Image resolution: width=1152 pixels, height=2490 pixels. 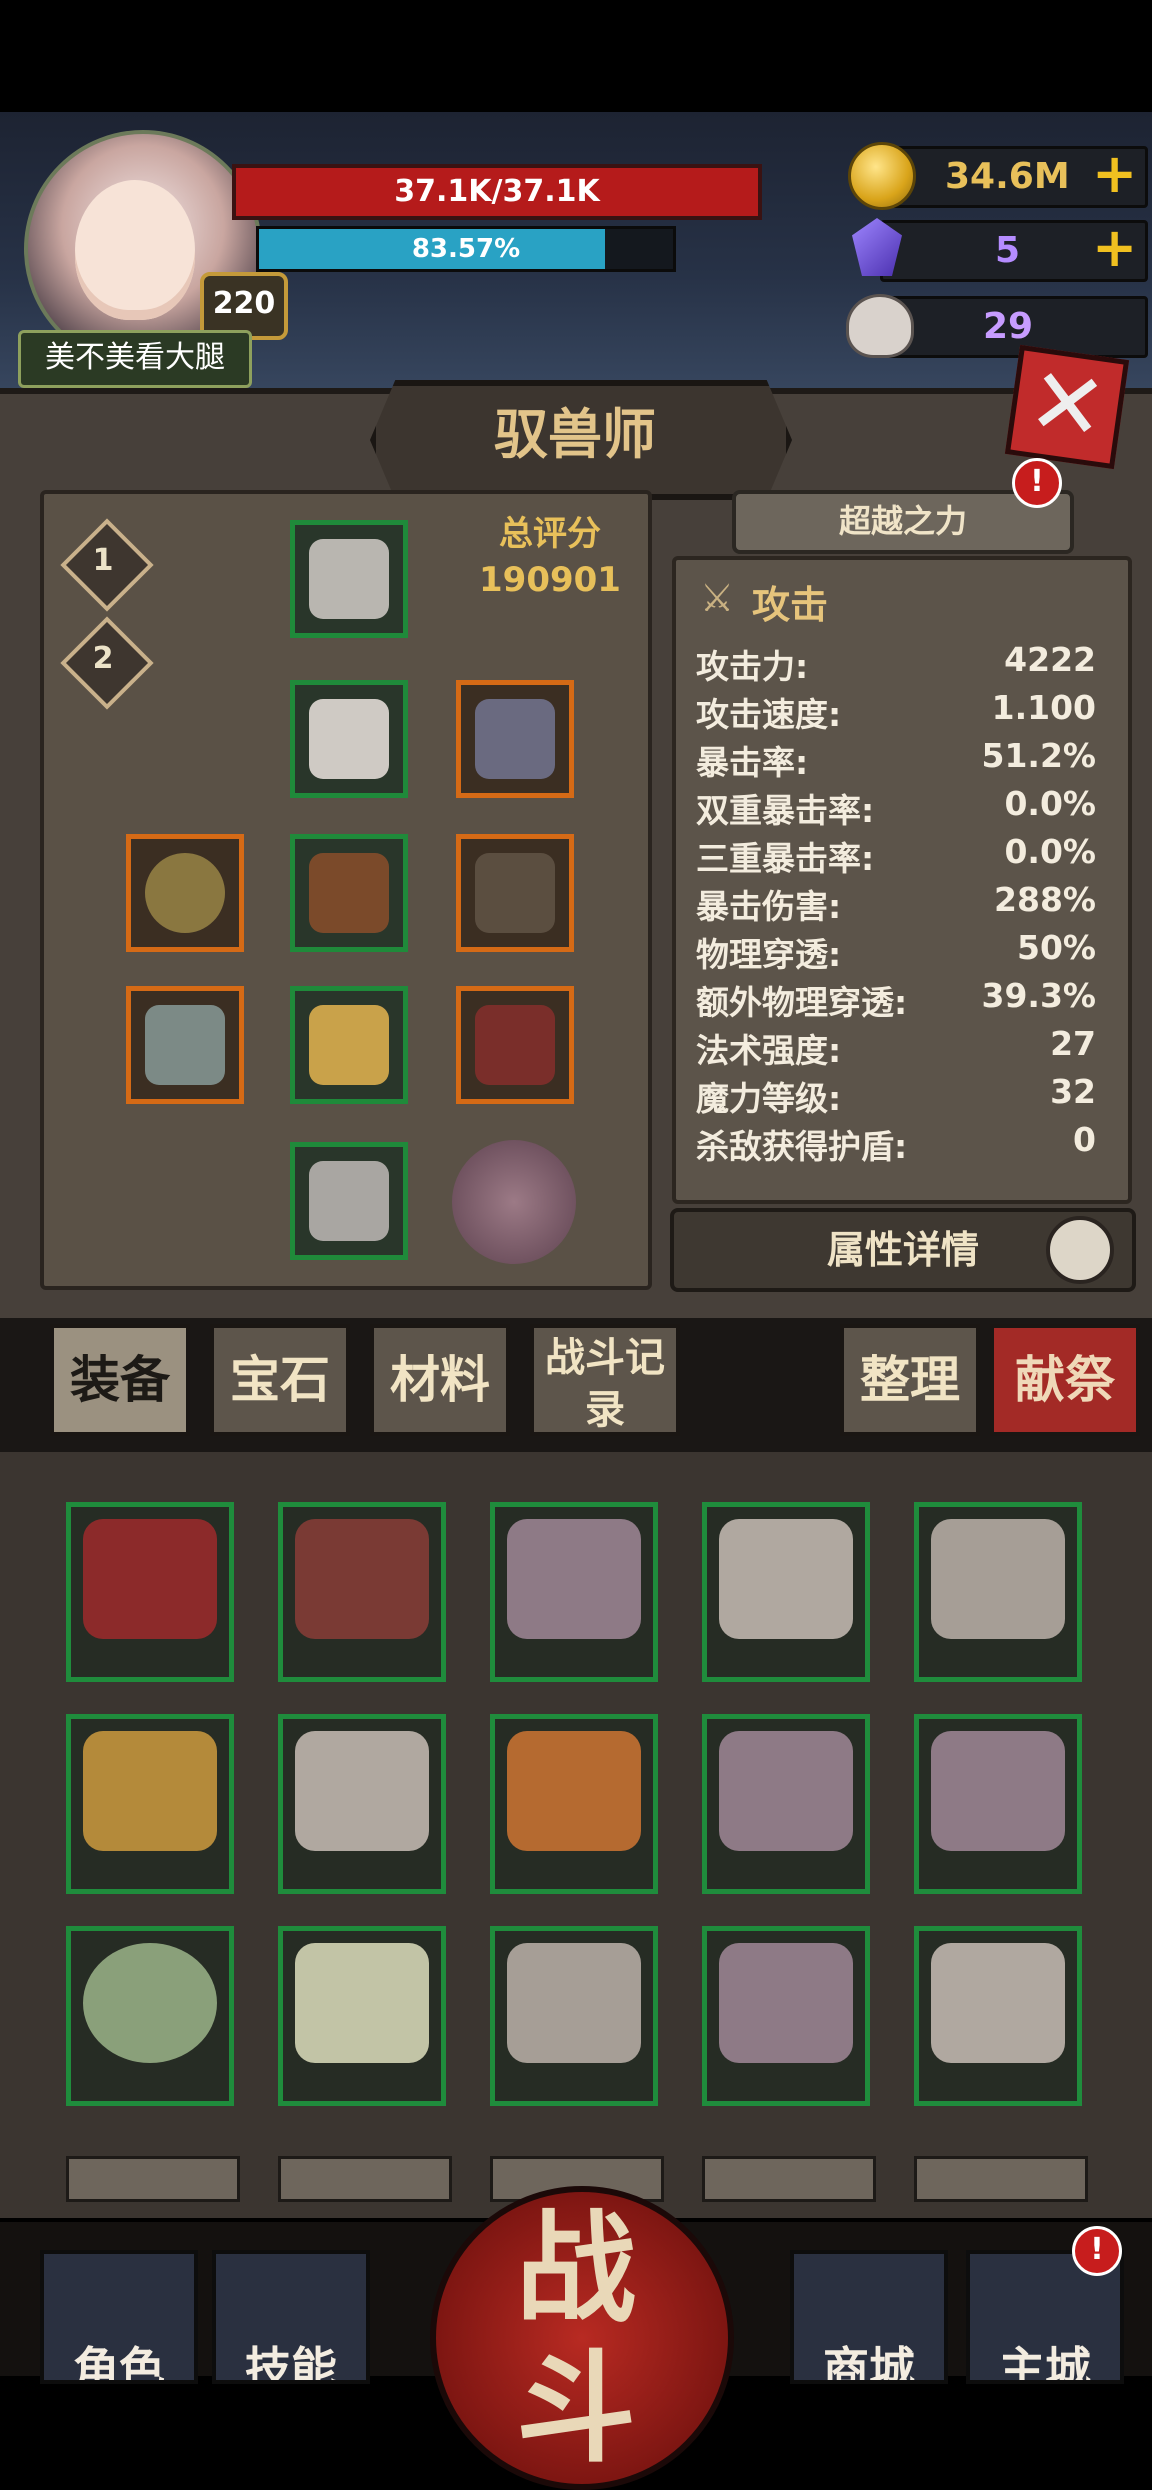 I want to click on stat-value: 32, so click(x=1073, y=1091).